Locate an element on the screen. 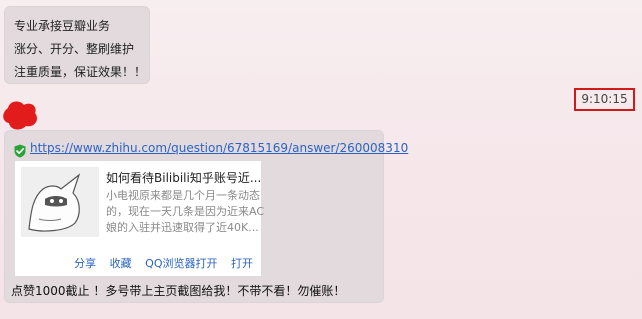 The height and width of the screenshot is (319, 642). share-button: 分享 is located at coordinates (85, 263).